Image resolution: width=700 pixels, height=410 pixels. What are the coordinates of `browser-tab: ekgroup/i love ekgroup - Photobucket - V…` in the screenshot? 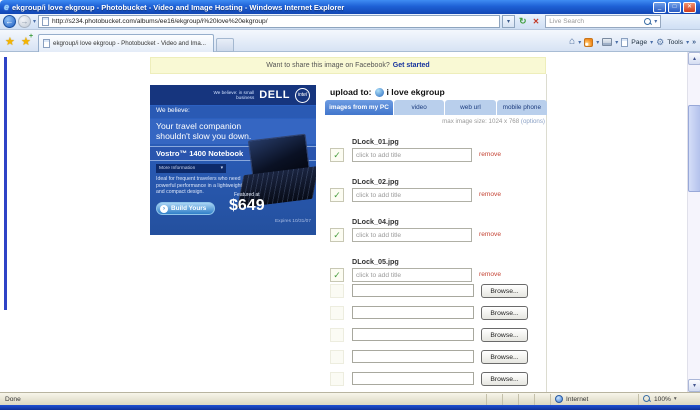 It's located at (126, 43).